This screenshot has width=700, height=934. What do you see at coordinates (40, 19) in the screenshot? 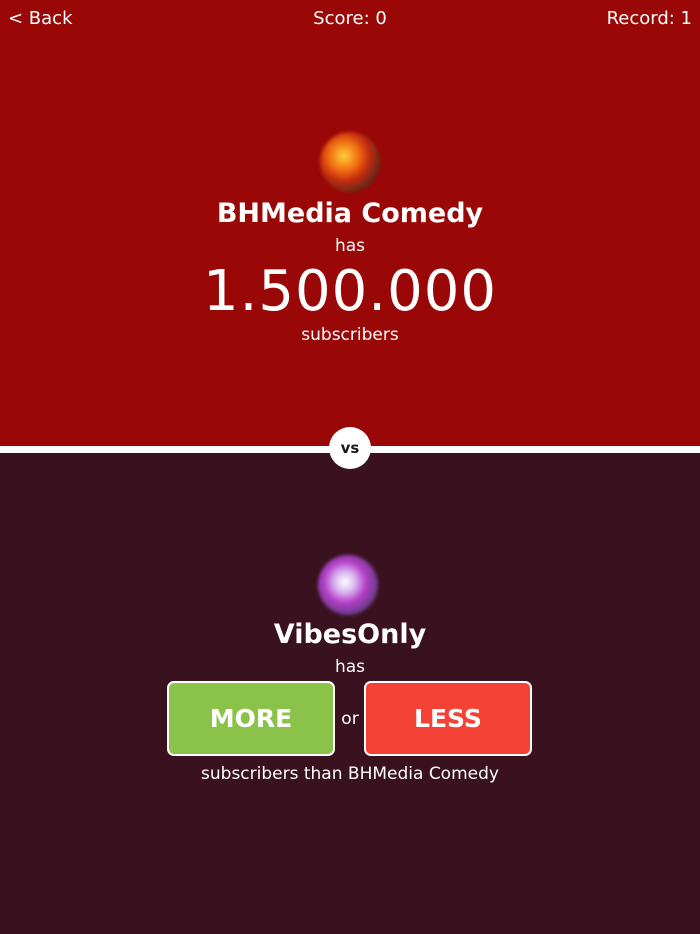
I see `back-button: < Back` at bounding box center [40, 19].